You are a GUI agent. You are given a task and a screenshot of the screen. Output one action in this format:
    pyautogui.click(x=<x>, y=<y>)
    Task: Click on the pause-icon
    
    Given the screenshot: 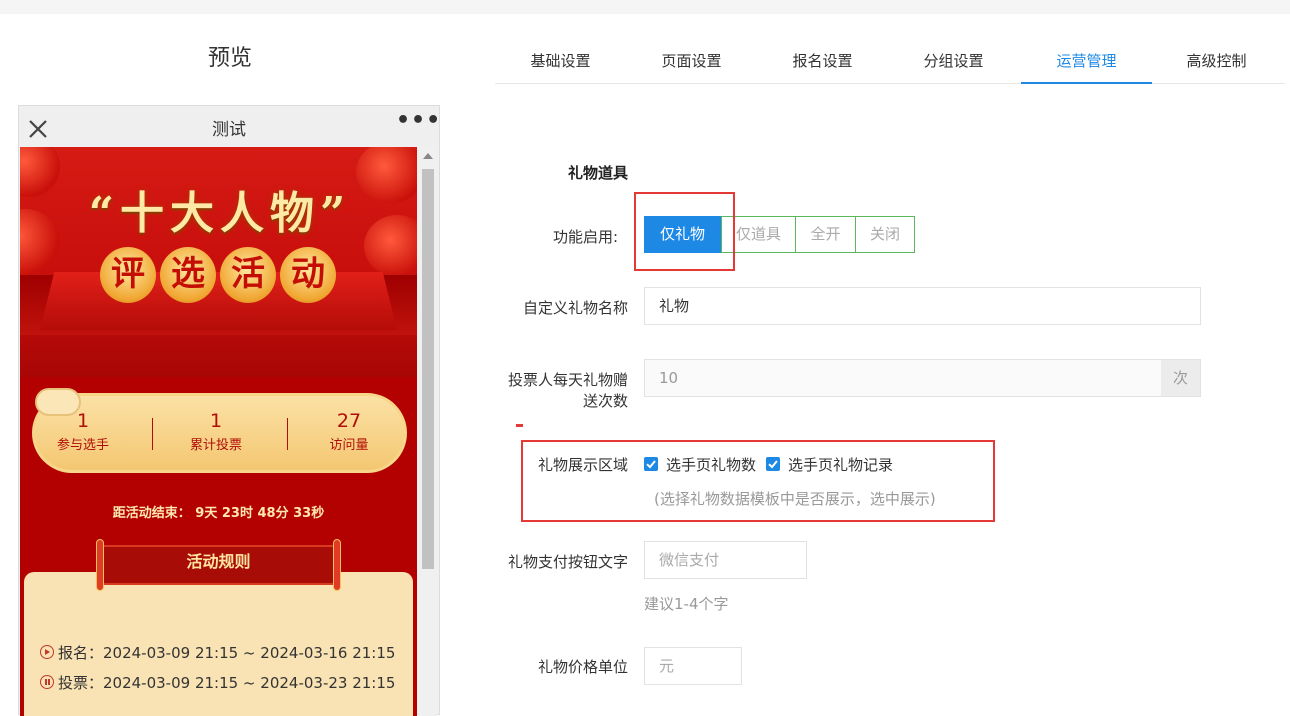 What is the action you would take?
    pyautogui.click(x=47, y=682)
    